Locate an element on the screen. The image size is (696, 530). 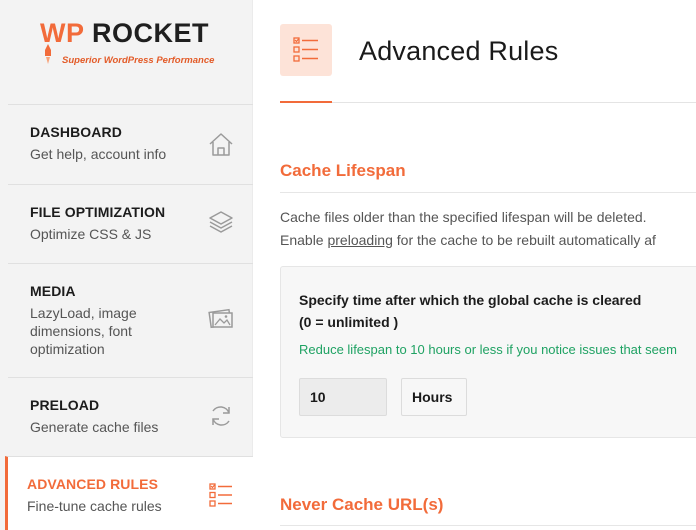
page-icon-box is located at coordinates (306, 50).